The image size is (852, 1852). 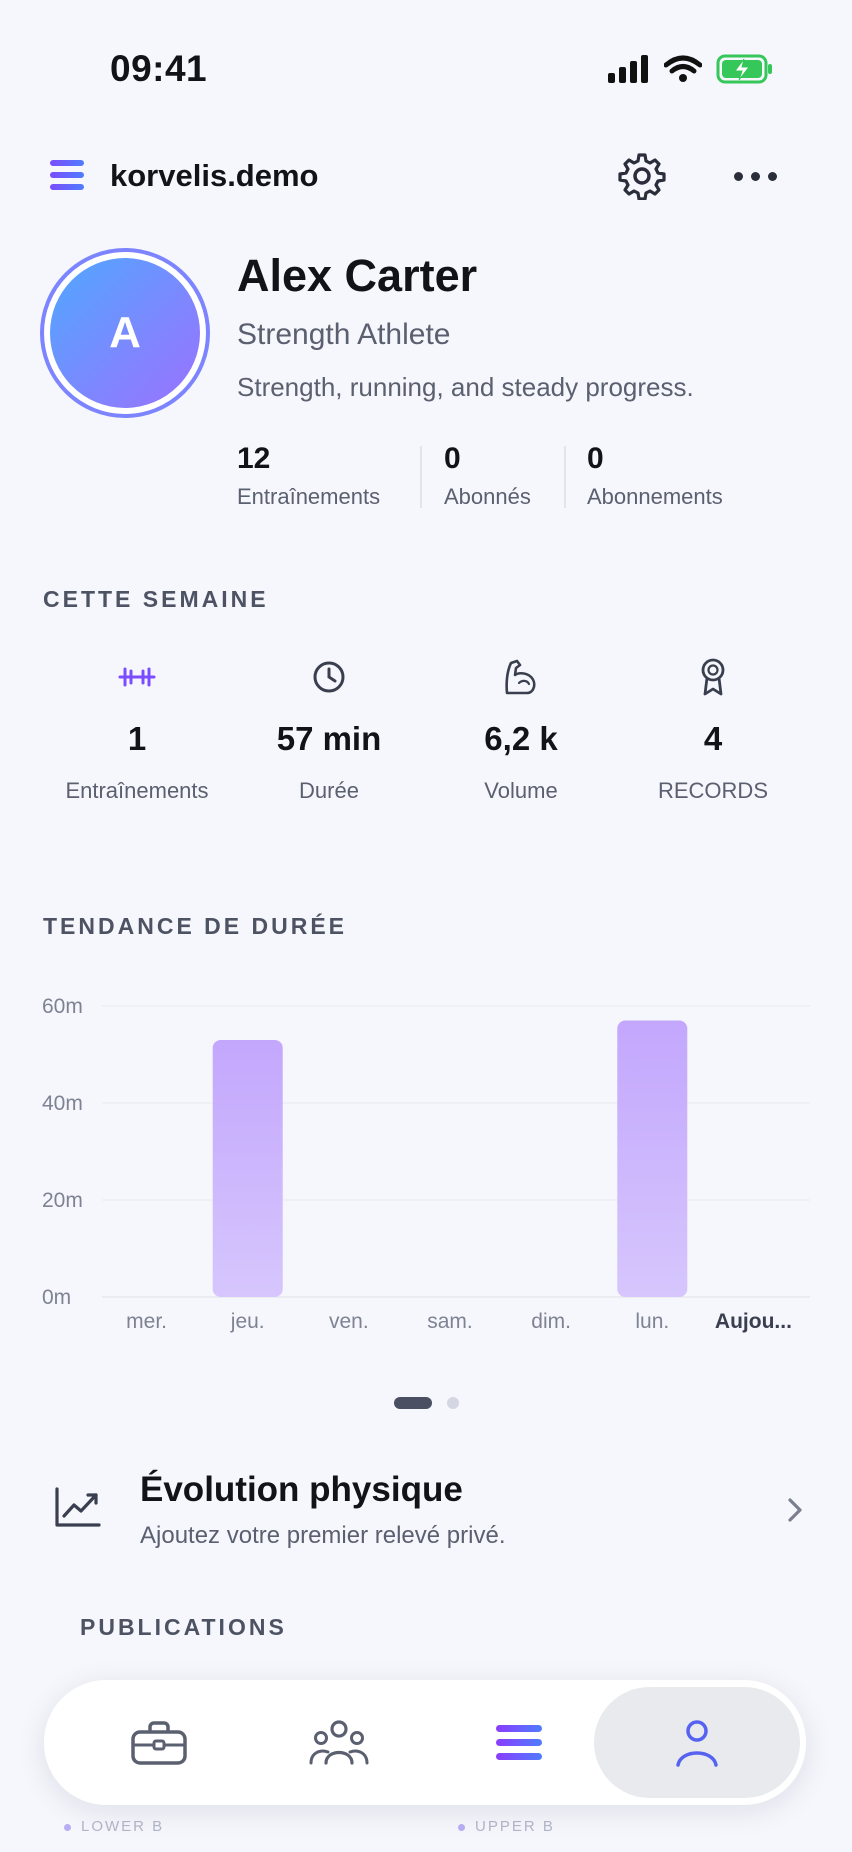 What do you see at coordinates (425, 1742) in the screenshot?
I see `tab-bar` at bounding box center [425, 1742].